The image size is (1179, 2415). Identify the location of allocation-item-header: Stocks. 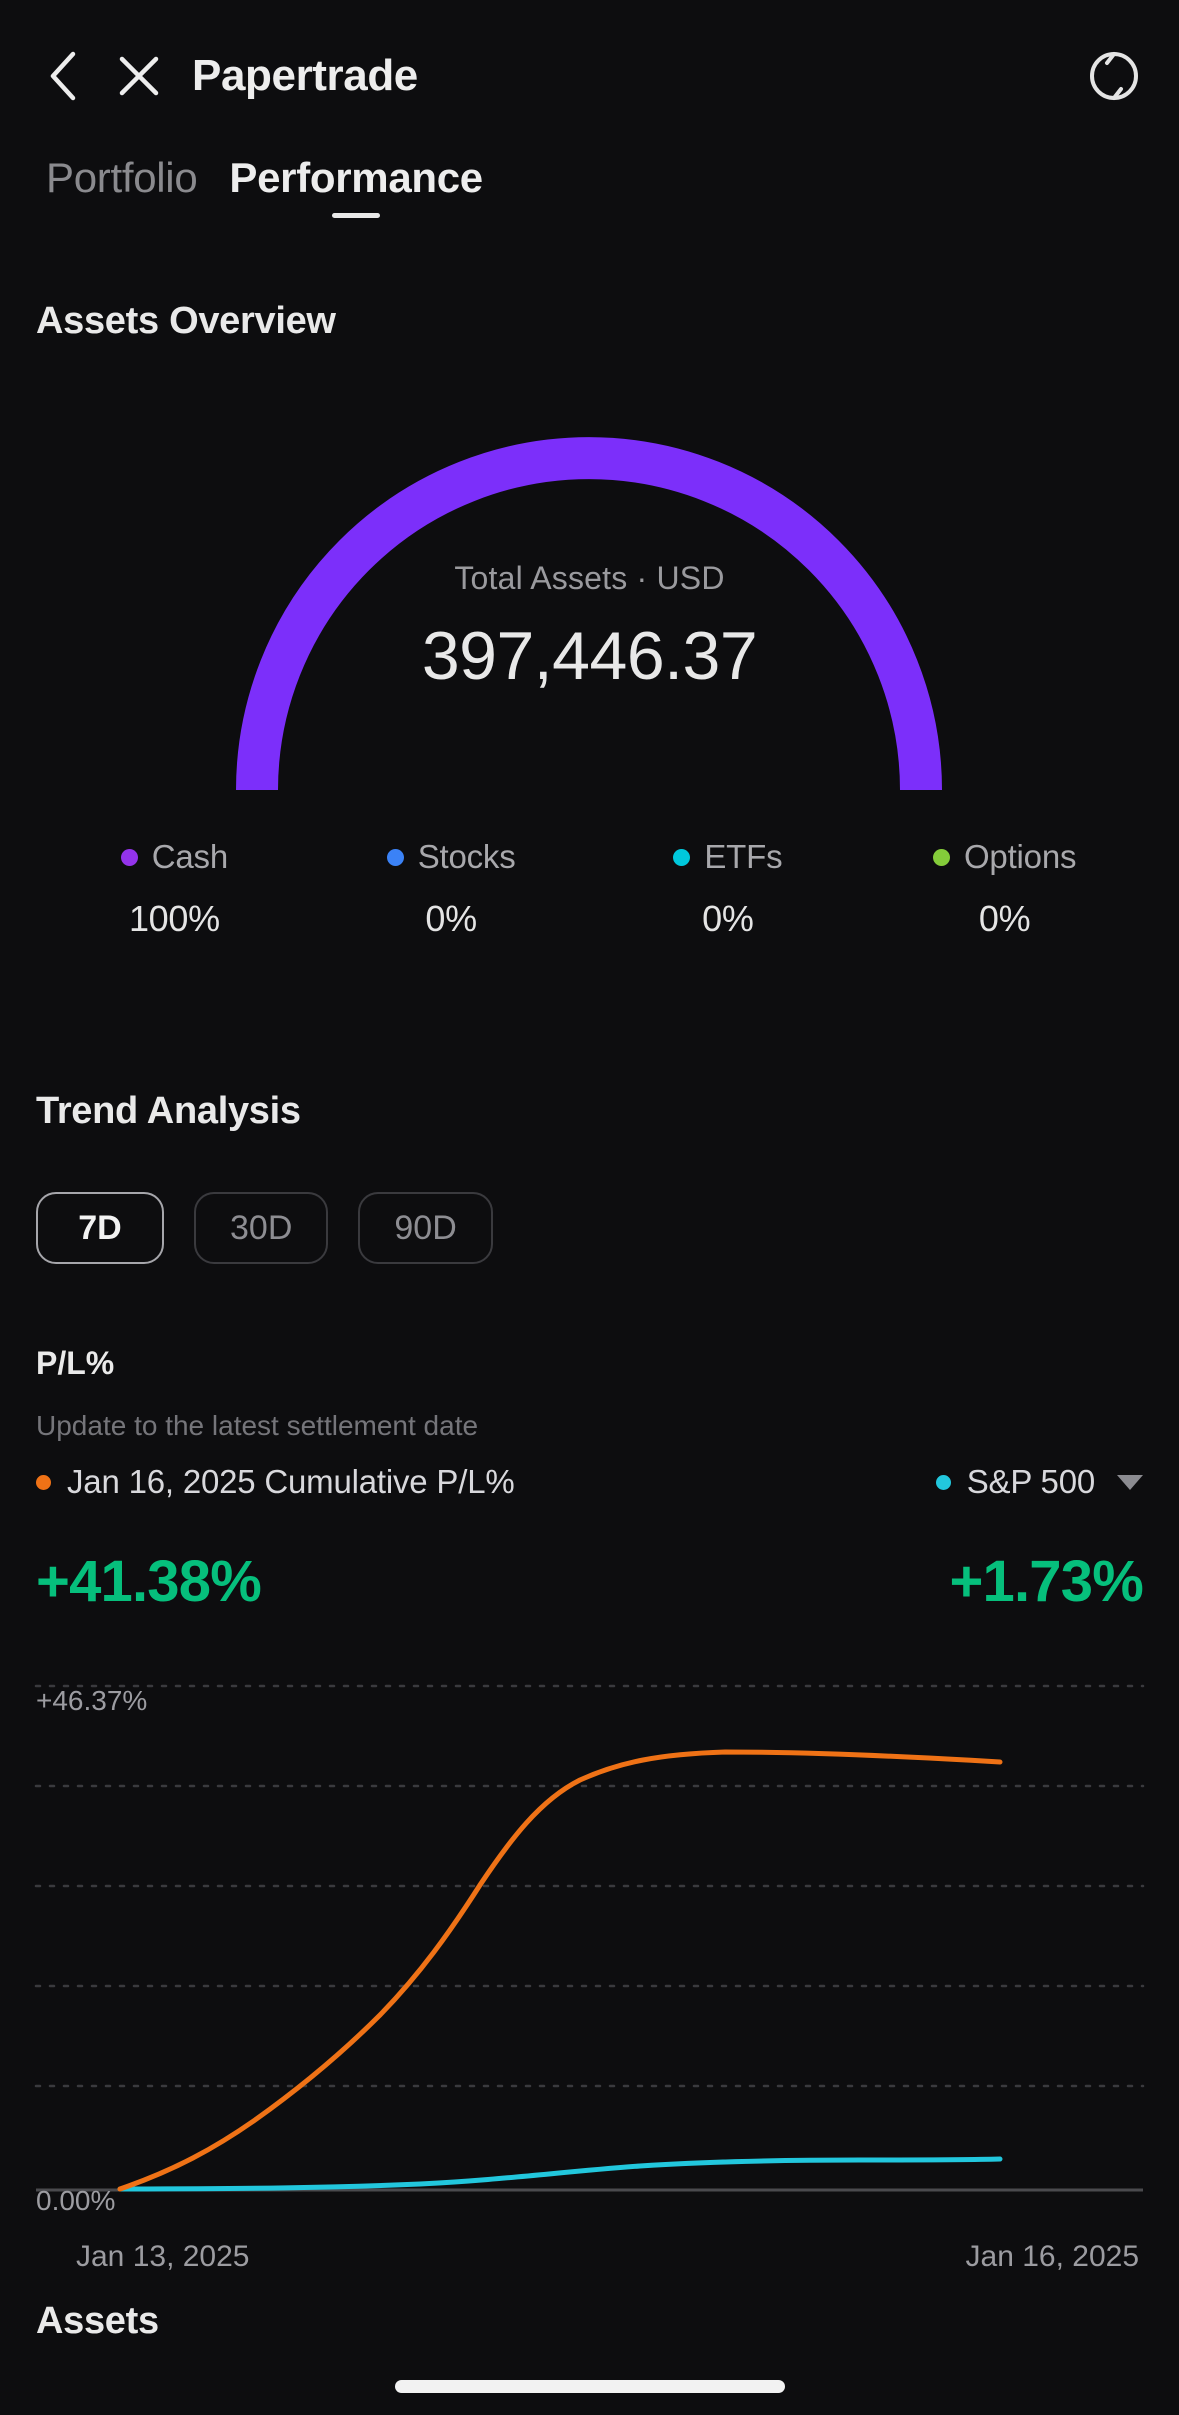
(451, 857).